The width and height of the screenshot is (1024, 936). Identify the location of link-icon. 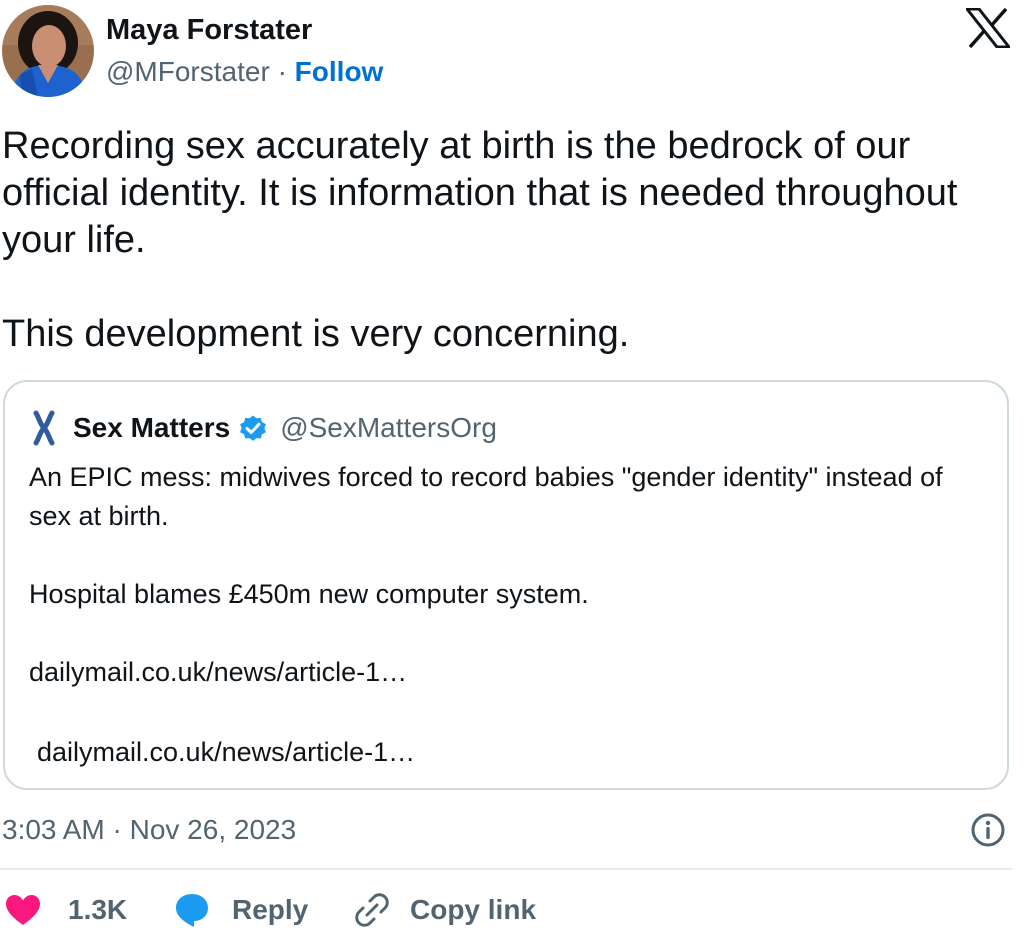
(372, 910).